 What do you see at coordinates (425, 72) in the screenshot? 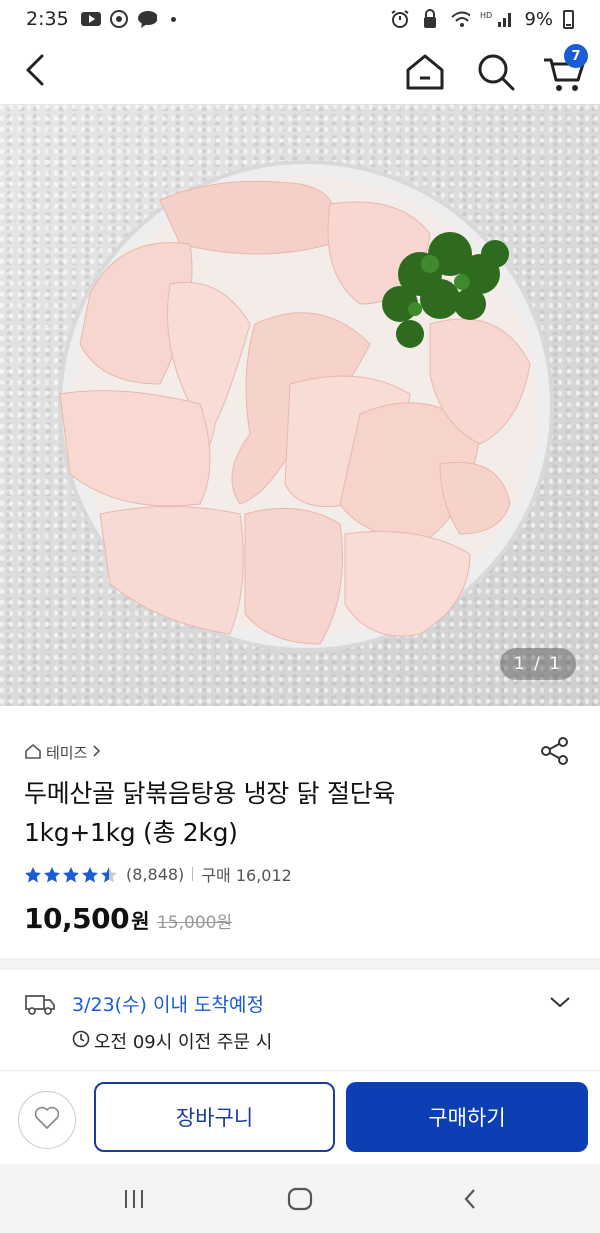
I see `home-icon` at bounding box center [425, 72].